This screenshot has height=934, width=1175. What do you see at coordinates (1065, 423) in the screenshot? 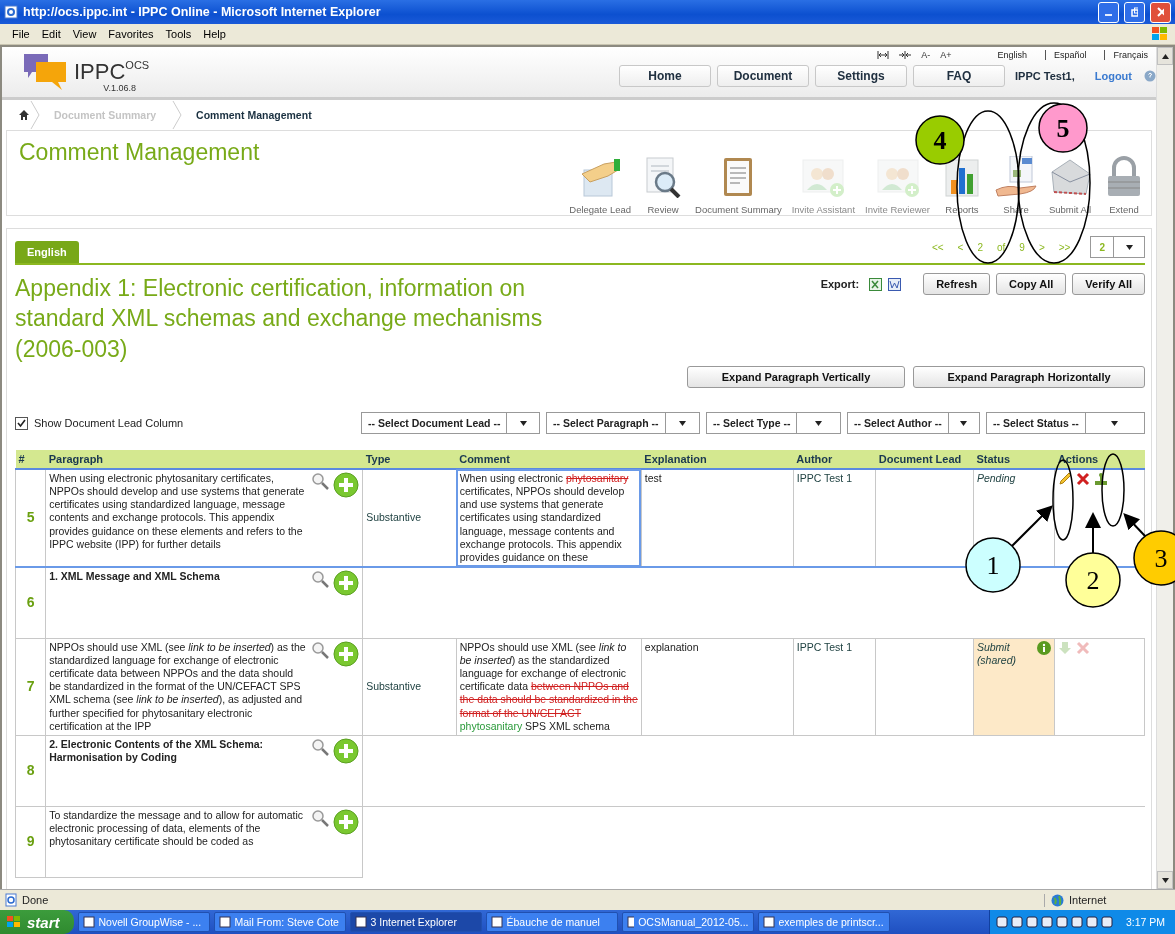
I see `filter-select: -- Select Status --` at bounding box center [1065, 423].